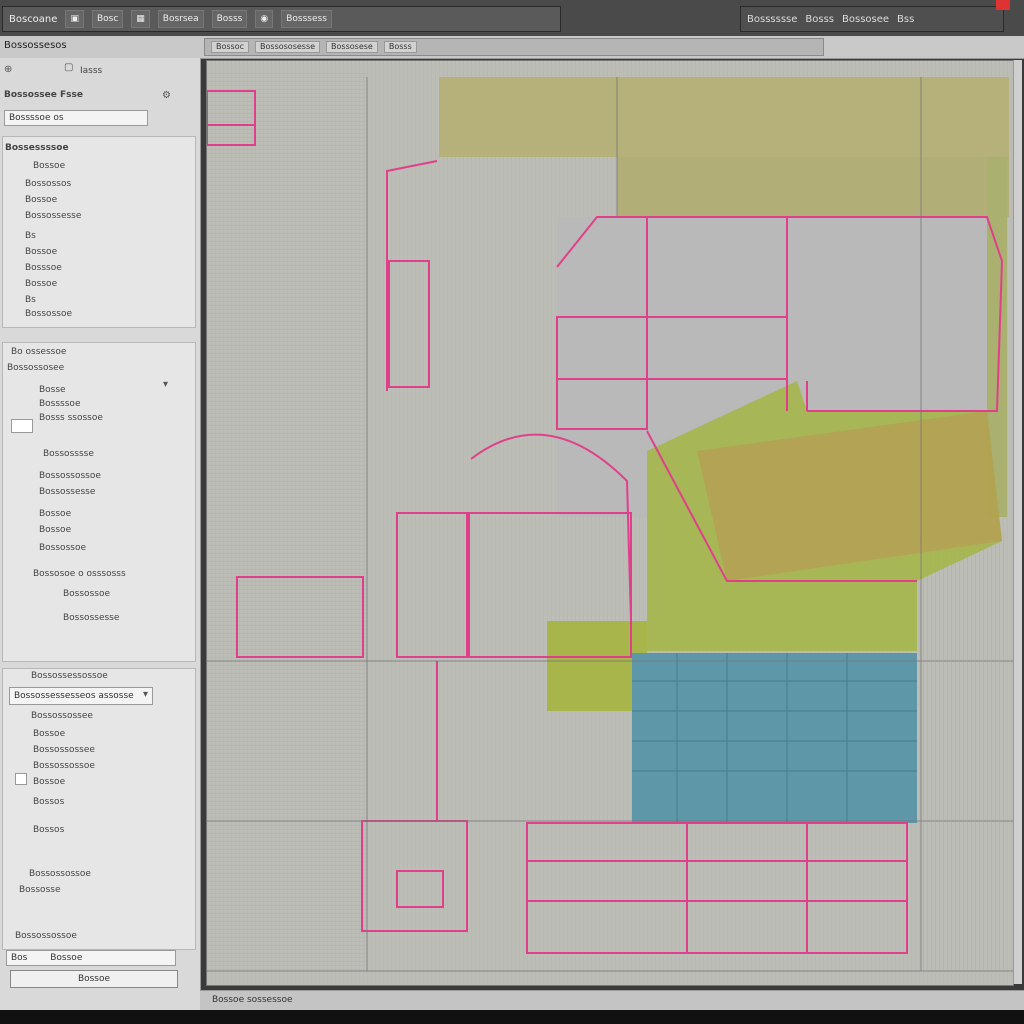 This screenshot has width=1024, height=1024. I want to click on list-item: Bossossos, so click(48, 184).